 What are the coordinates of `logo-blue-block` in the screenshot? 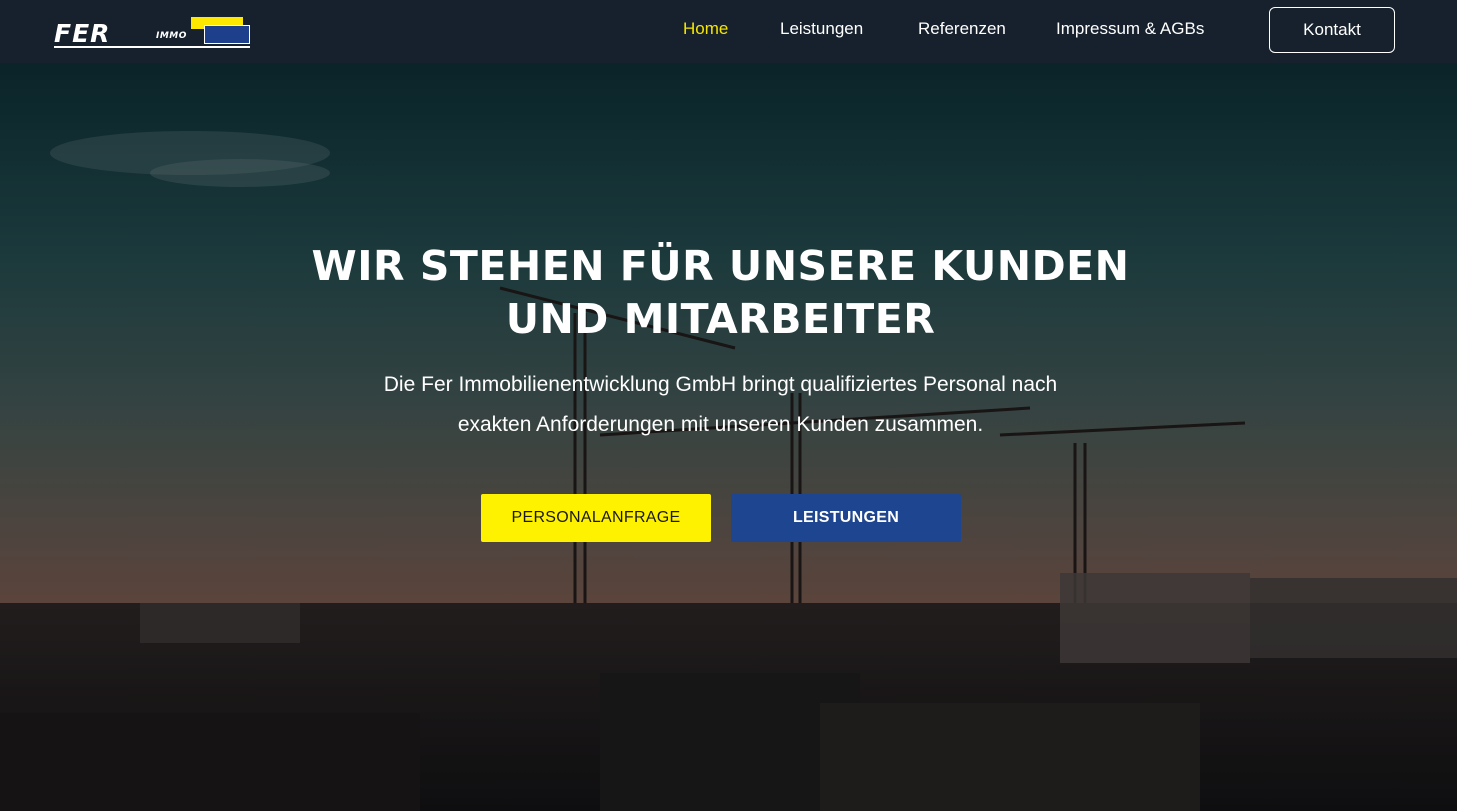 It's located at (227, 34).